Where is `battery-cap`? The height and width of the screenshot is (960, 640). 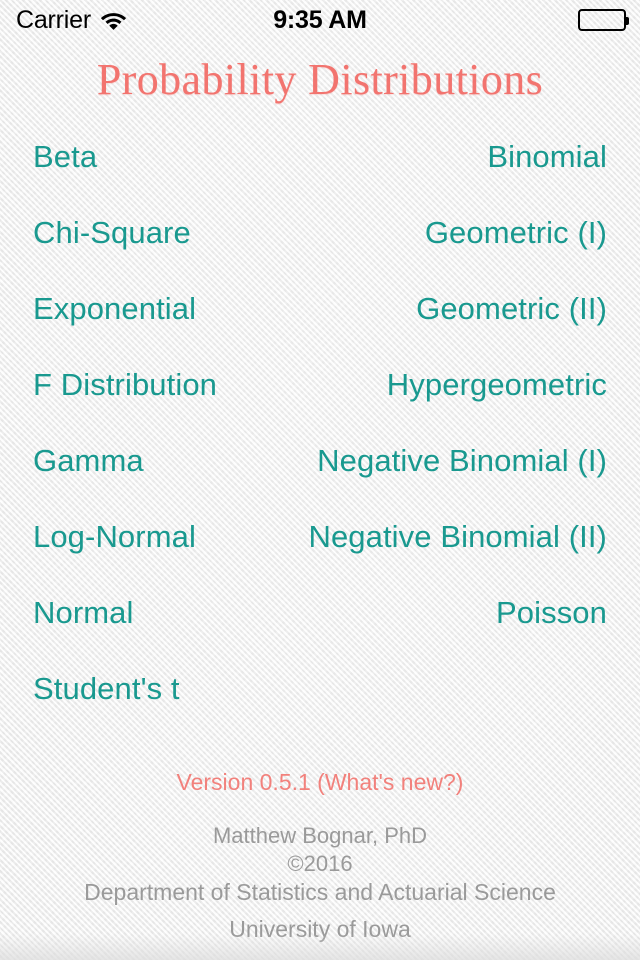
battery-cap is located at coordinates (627, 21).